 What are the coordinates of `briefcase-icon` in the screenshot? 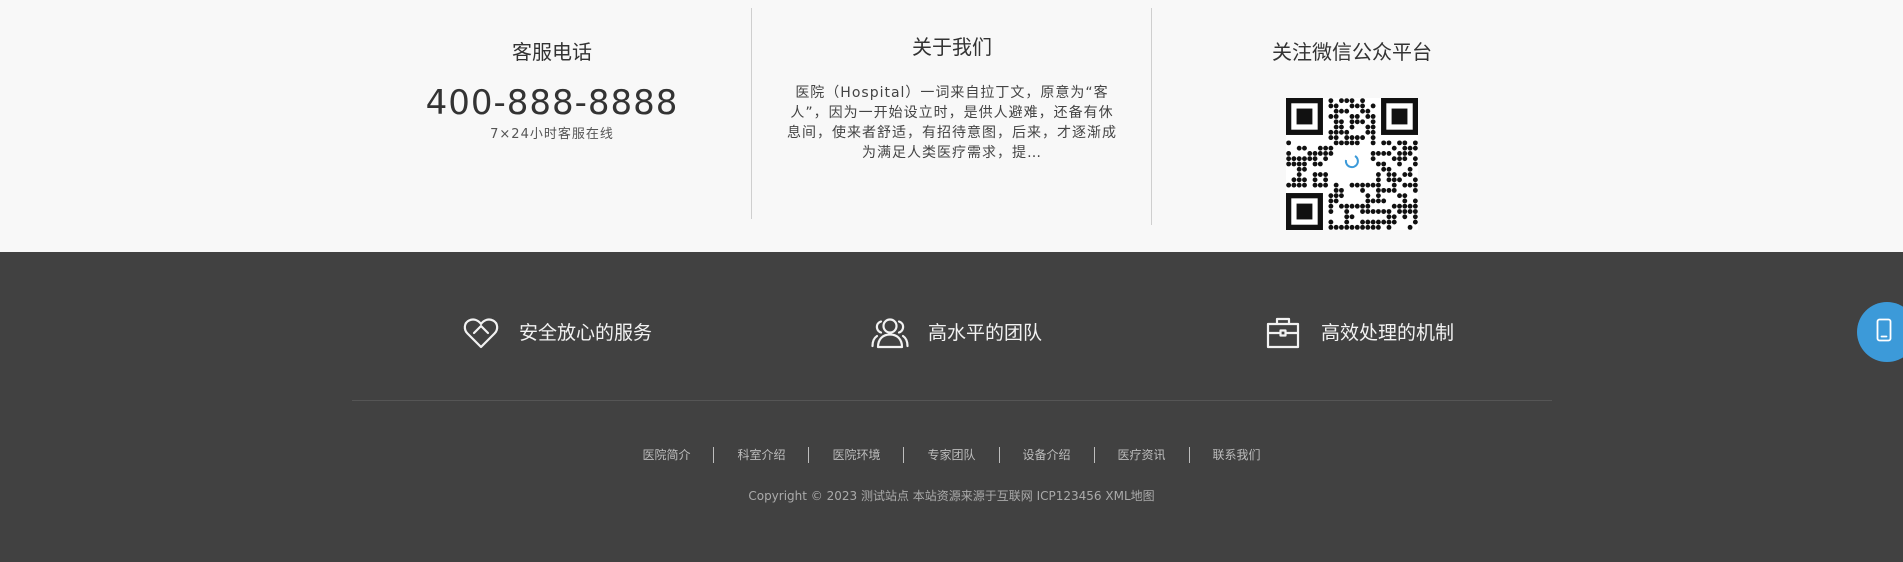 It's located at (1283, 333).